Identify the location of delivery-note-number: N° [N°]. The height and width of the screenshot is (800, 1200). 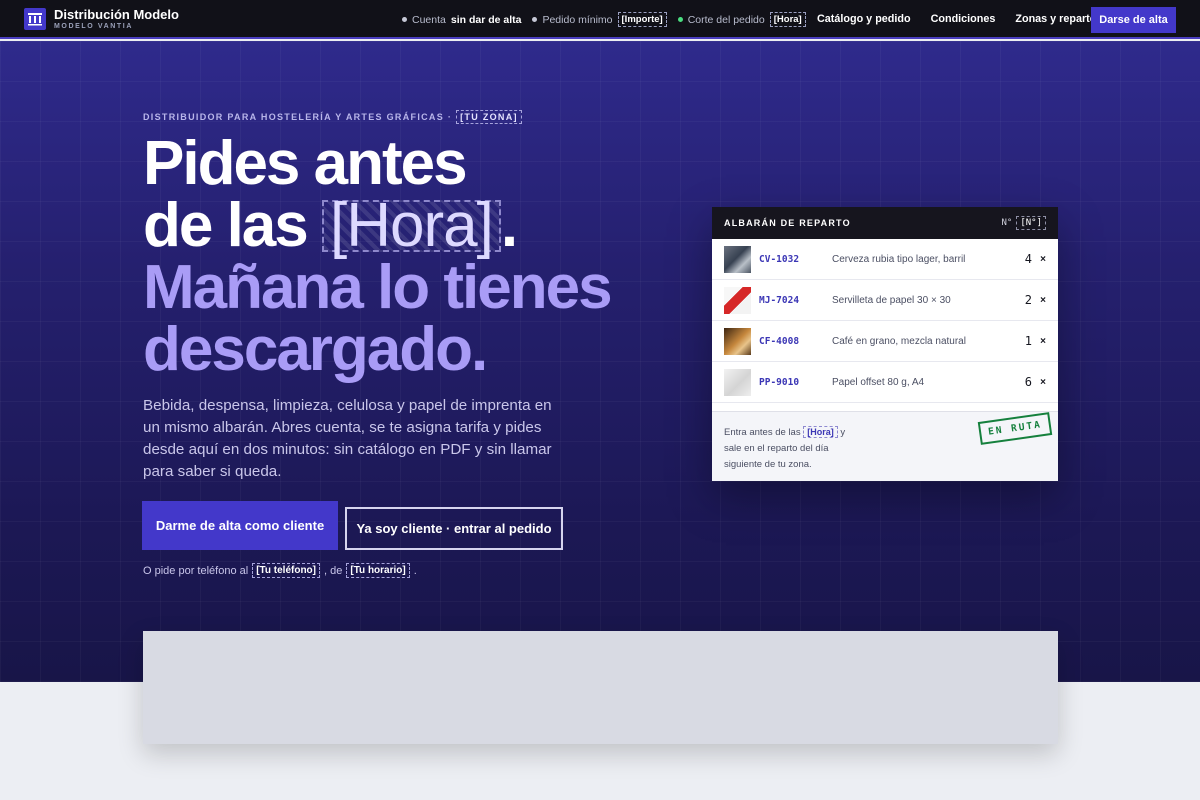
(1023, 223).